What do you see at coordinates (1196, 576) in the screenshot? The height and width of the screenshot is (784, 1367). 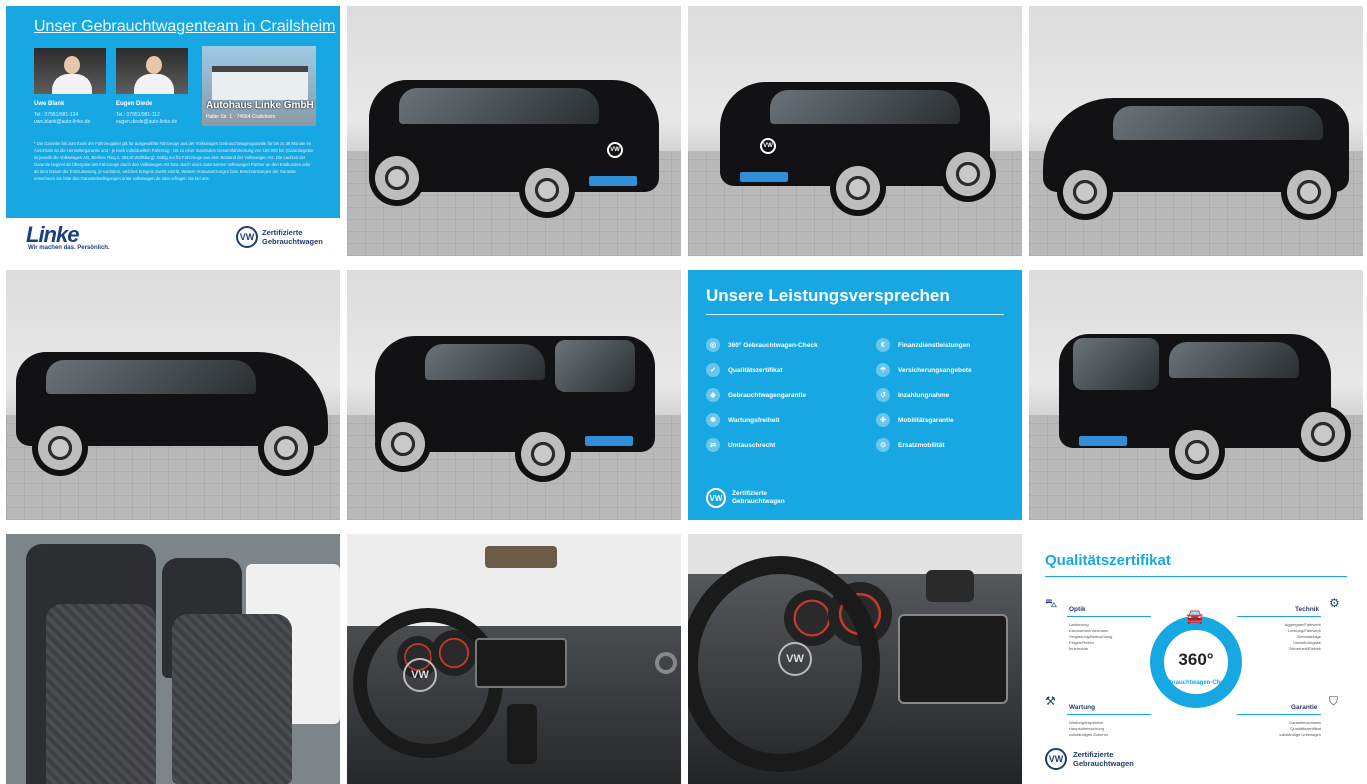 I see `certificate-divider` at bounding box center [1196, 576].